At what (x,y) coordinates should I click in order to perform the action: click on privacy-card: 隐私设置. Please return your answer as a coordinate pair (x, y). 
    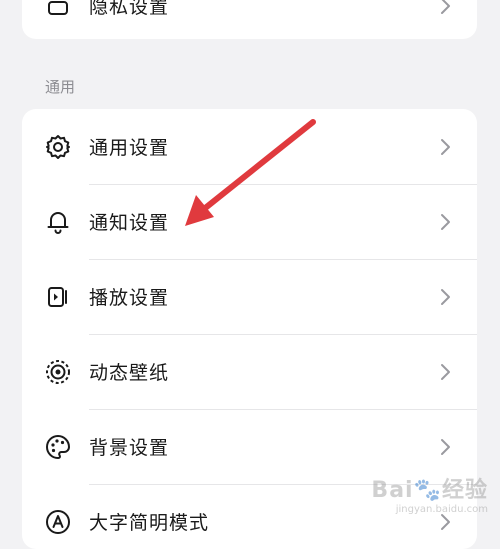
    Looking at the image, I should click on (249, 19).